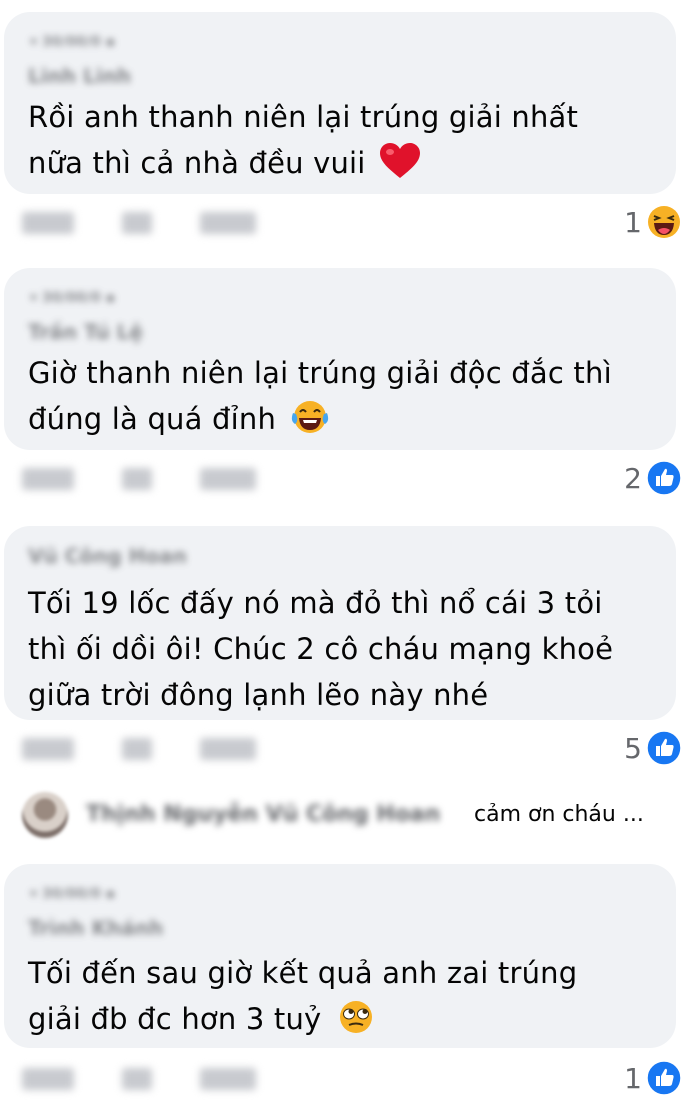  What do you see at coordinates (664, 222) in the screenshot?
I see `haha-icon` at bounding box center [664, 222].